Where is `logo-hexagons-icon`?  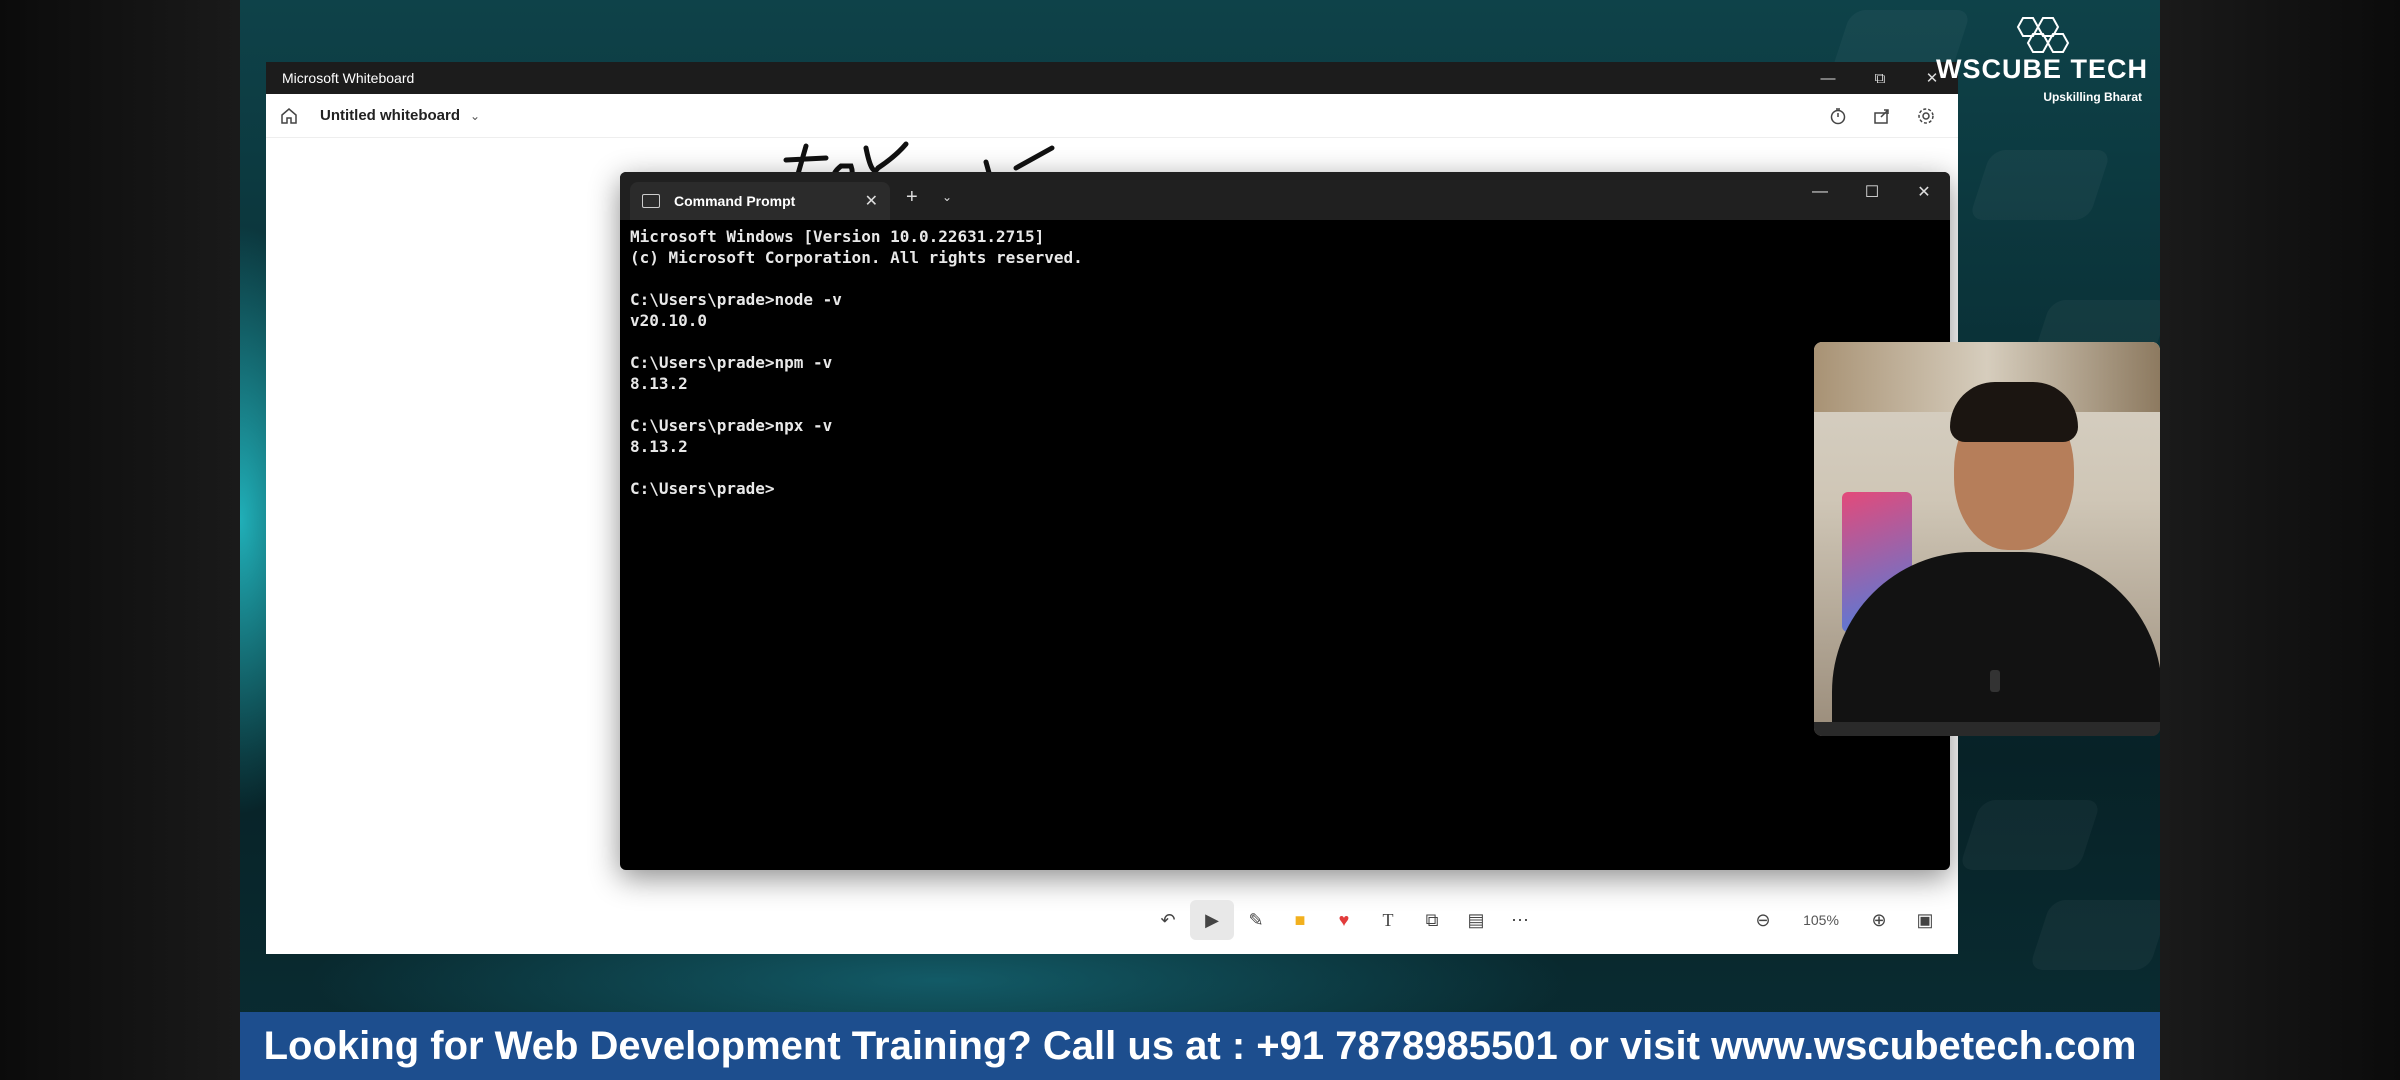 logo-hexagons-icon is located at coordinates (2043, 35).